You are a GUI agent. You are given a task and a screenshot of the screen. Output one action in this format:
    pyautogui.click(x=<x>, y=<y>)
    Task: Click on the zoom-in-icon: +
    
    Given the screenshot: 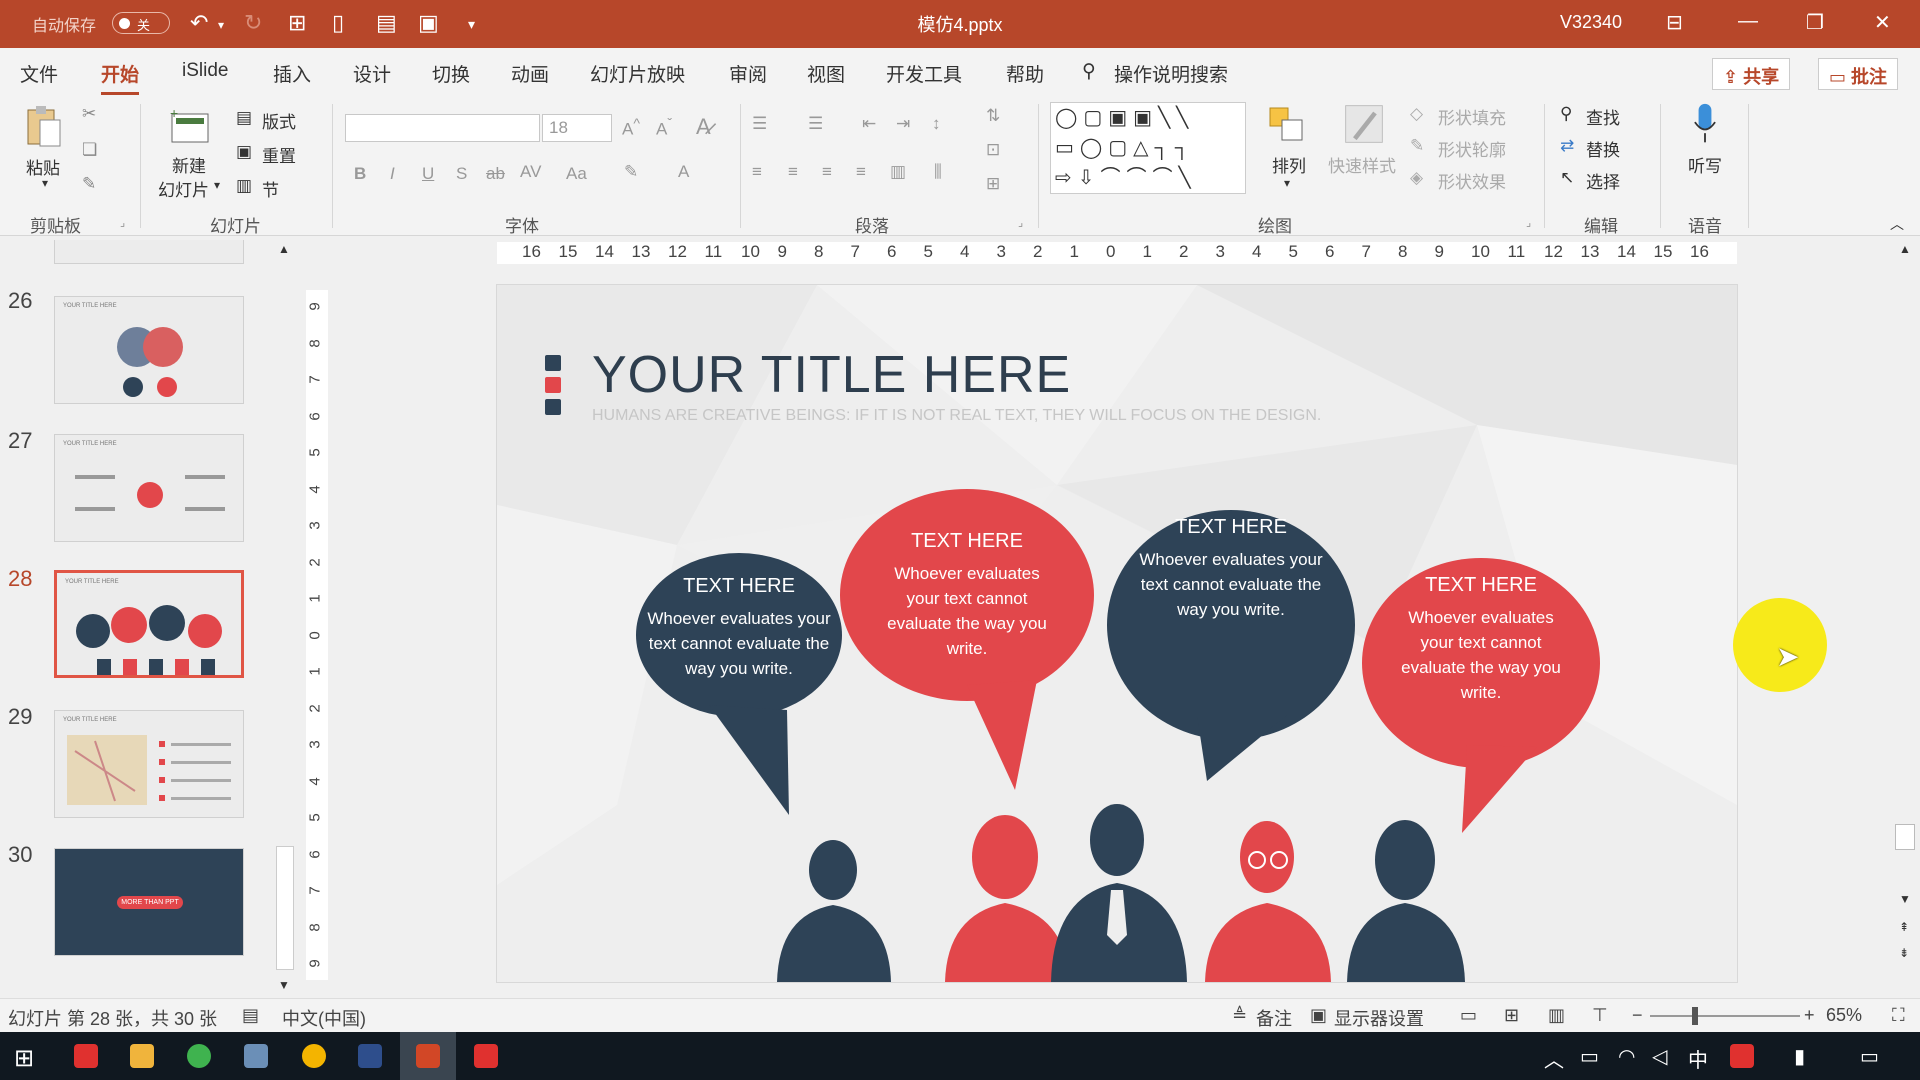 What is the action you would take?
    pyautogui.click(x=1809, y=1015)
    